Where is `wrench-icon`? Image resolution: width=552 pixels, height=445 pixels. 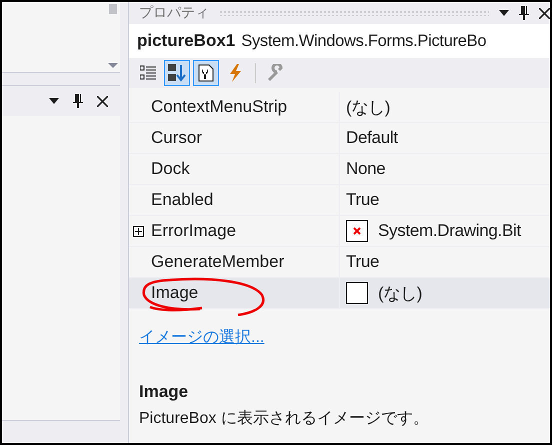
wrench-icon is located at coordinates (276, 73).